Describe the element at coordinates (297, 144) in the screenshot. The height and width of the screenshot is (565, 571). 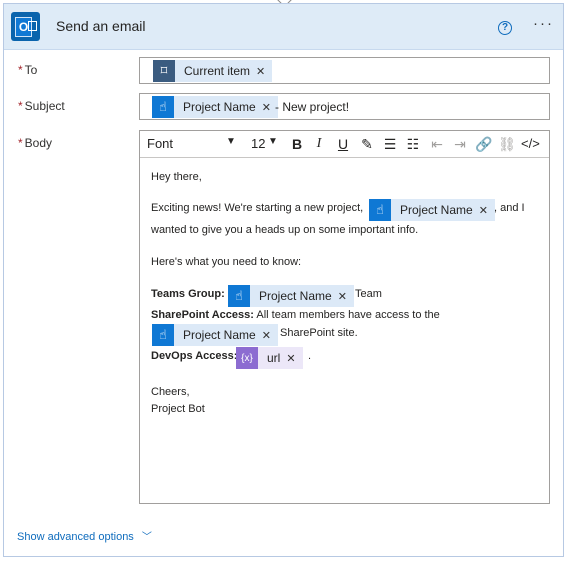
I see `bold-icon: B` at that location.